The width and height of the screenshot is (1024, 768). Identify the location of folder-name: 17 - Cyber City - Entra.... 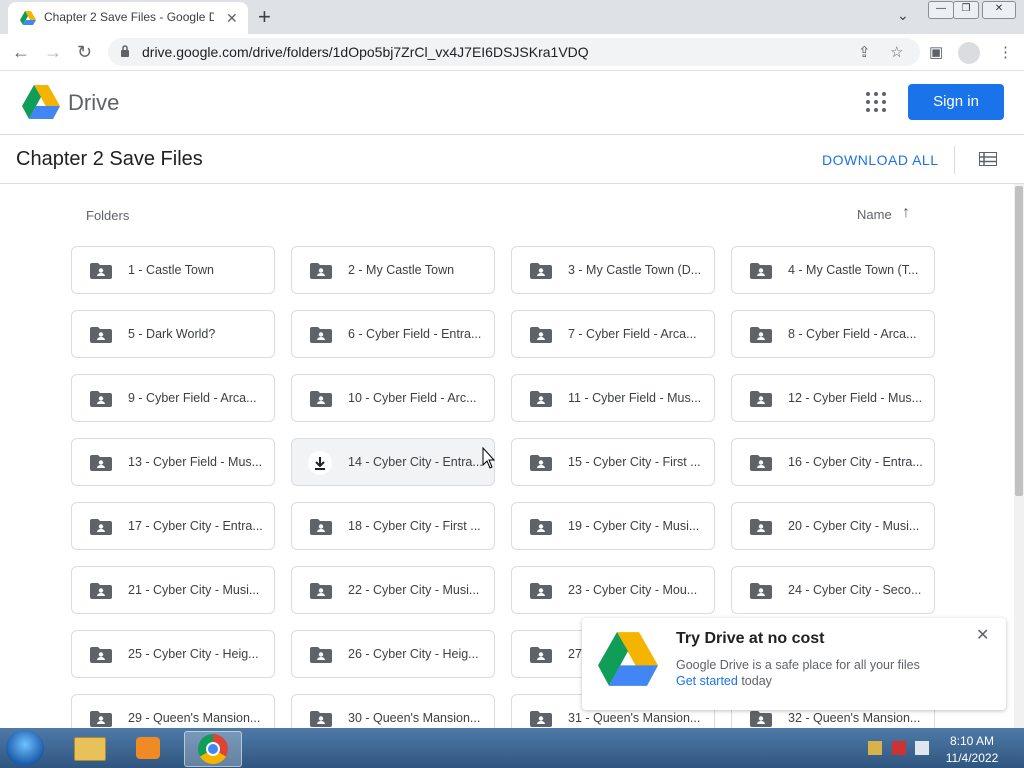
(195, 526).